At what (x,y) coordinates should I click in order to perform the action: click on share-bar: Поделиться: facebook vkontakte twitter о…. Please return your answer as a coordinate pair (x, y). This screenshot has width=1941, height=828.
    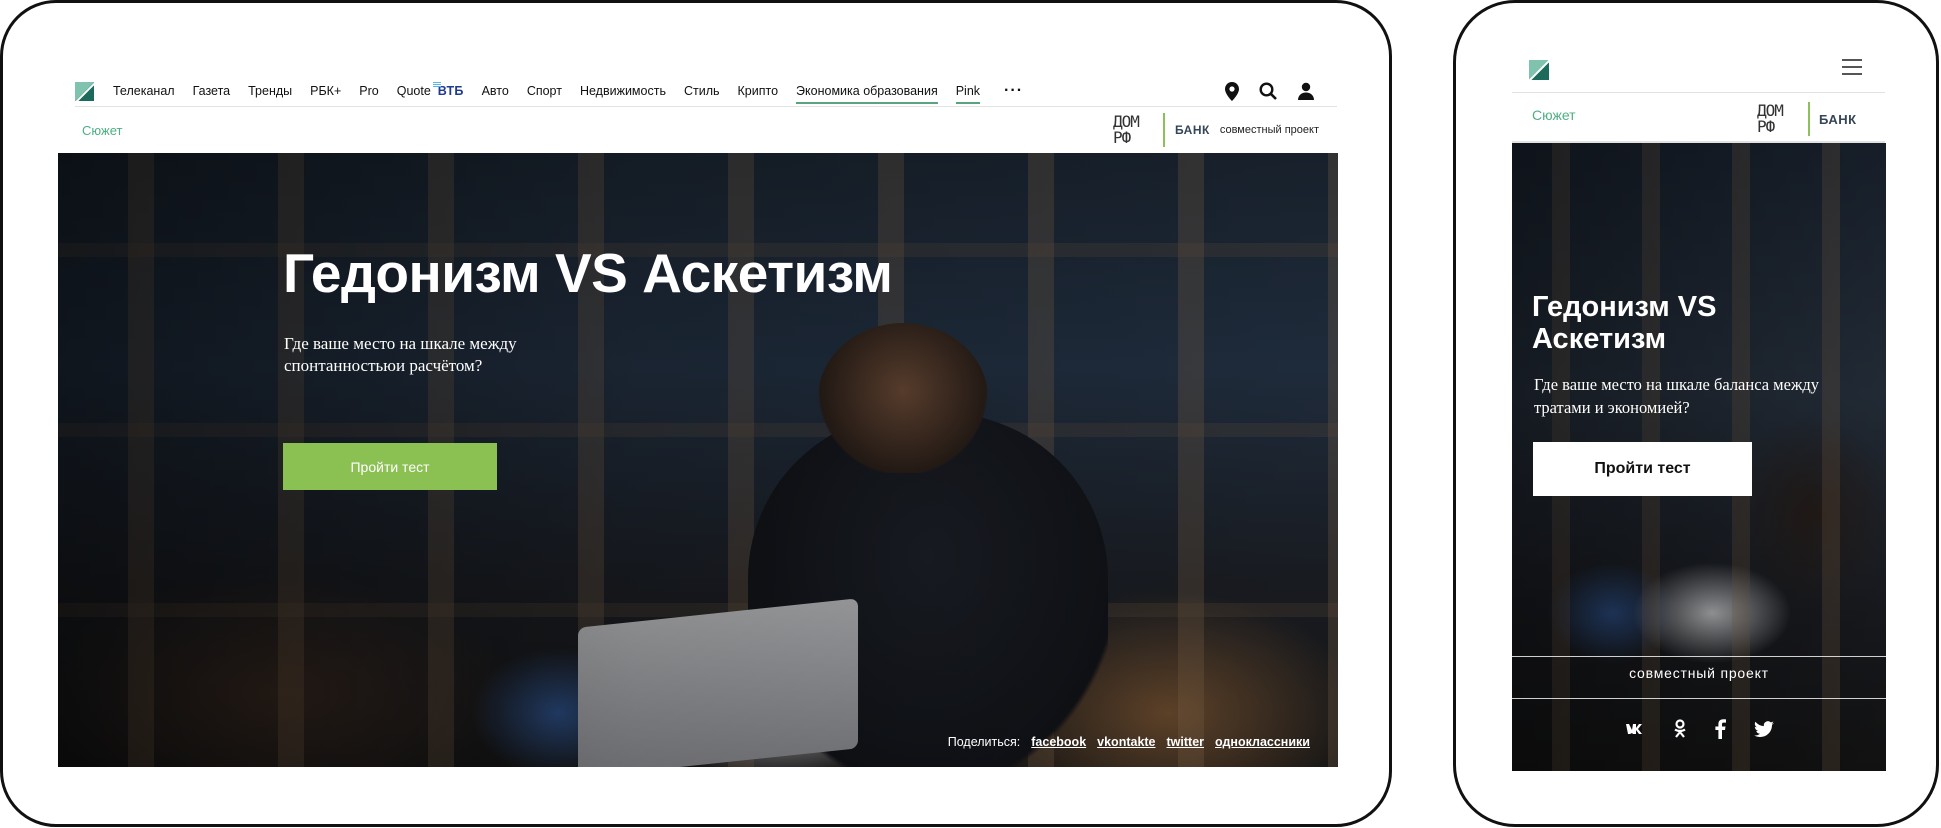
    Looking at the image, I should click on (1129, 742).